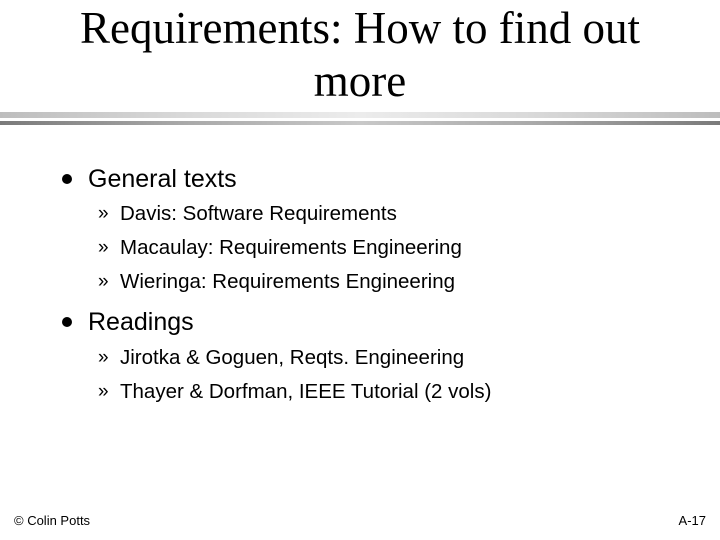 The height and width of the screenshot is (540, 720). What do you see at coordinates (292, 357) in the screenshot?
I see `sub-bullet-text: Jirotka & Goguen, Reqts. Engineering` at bounding box center [292, 357].